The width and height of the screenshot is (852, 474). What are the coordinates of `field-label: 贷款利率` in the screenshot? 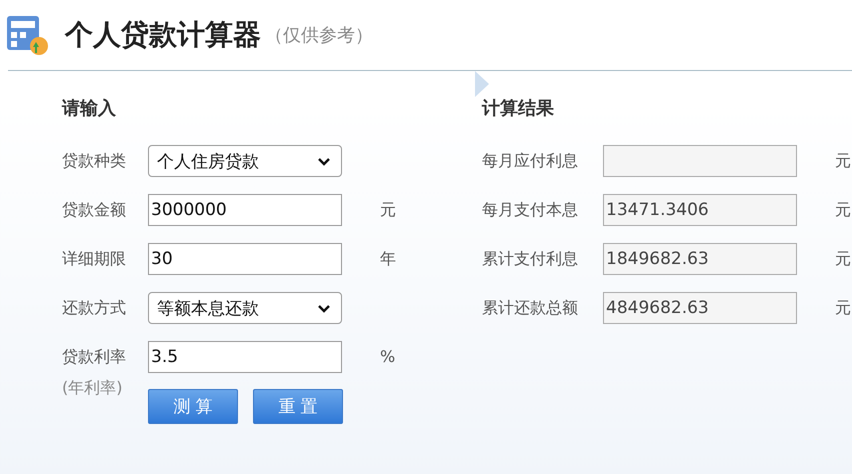 It's located at (94, 357).